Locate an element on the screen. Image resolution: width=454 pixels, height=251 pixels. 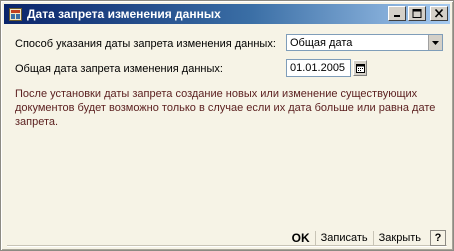
calendar-icon is located at coordinates (360, 68).